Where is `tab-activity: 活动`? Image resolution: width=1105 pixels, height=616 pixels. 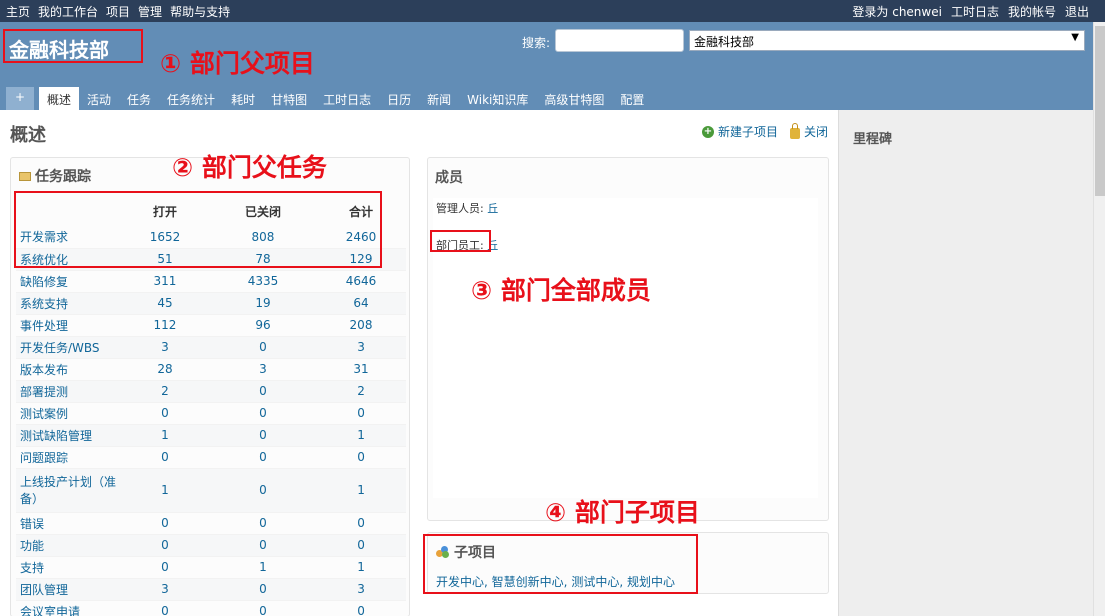
tab-activity: 活动 is located at coordinates (99, 98).